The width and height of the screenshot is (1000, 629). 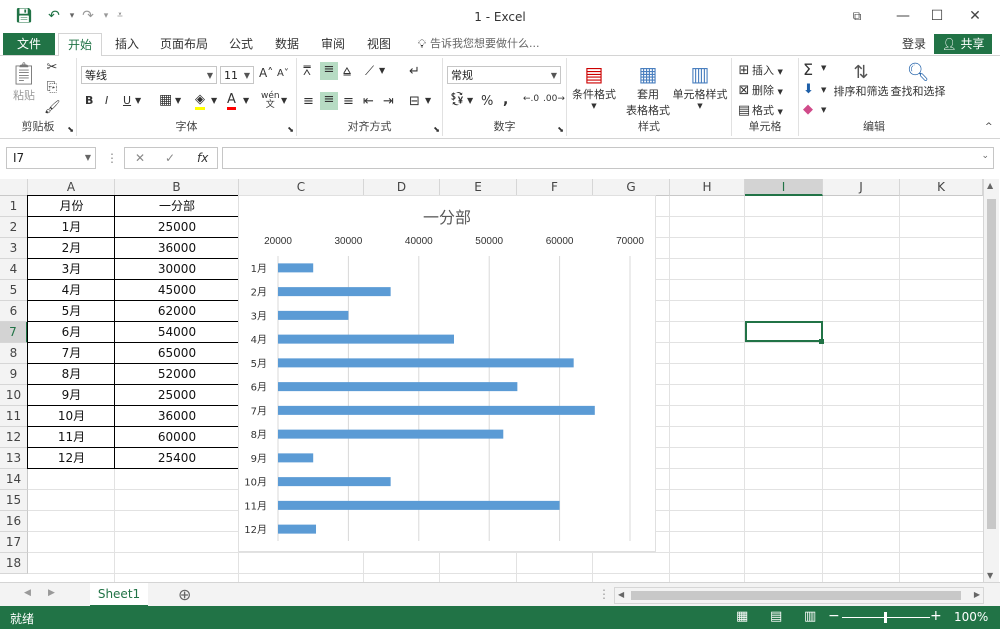 I want to click on page-break-view-icon: ▥, so click(x=810, y=616).